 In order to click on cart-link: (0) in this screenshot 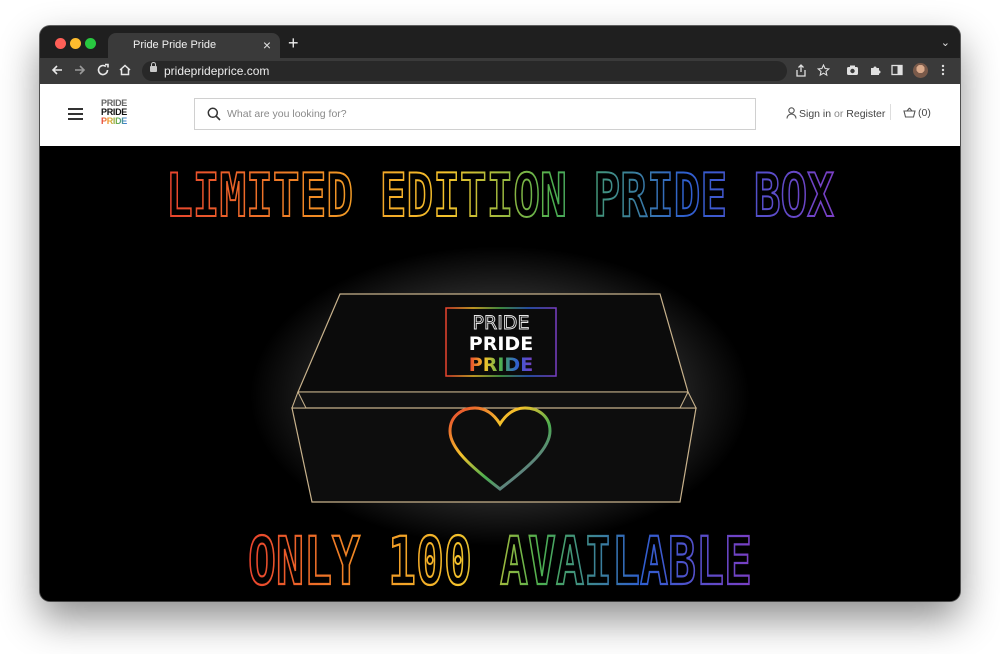, I will do `click(917, 114)`.